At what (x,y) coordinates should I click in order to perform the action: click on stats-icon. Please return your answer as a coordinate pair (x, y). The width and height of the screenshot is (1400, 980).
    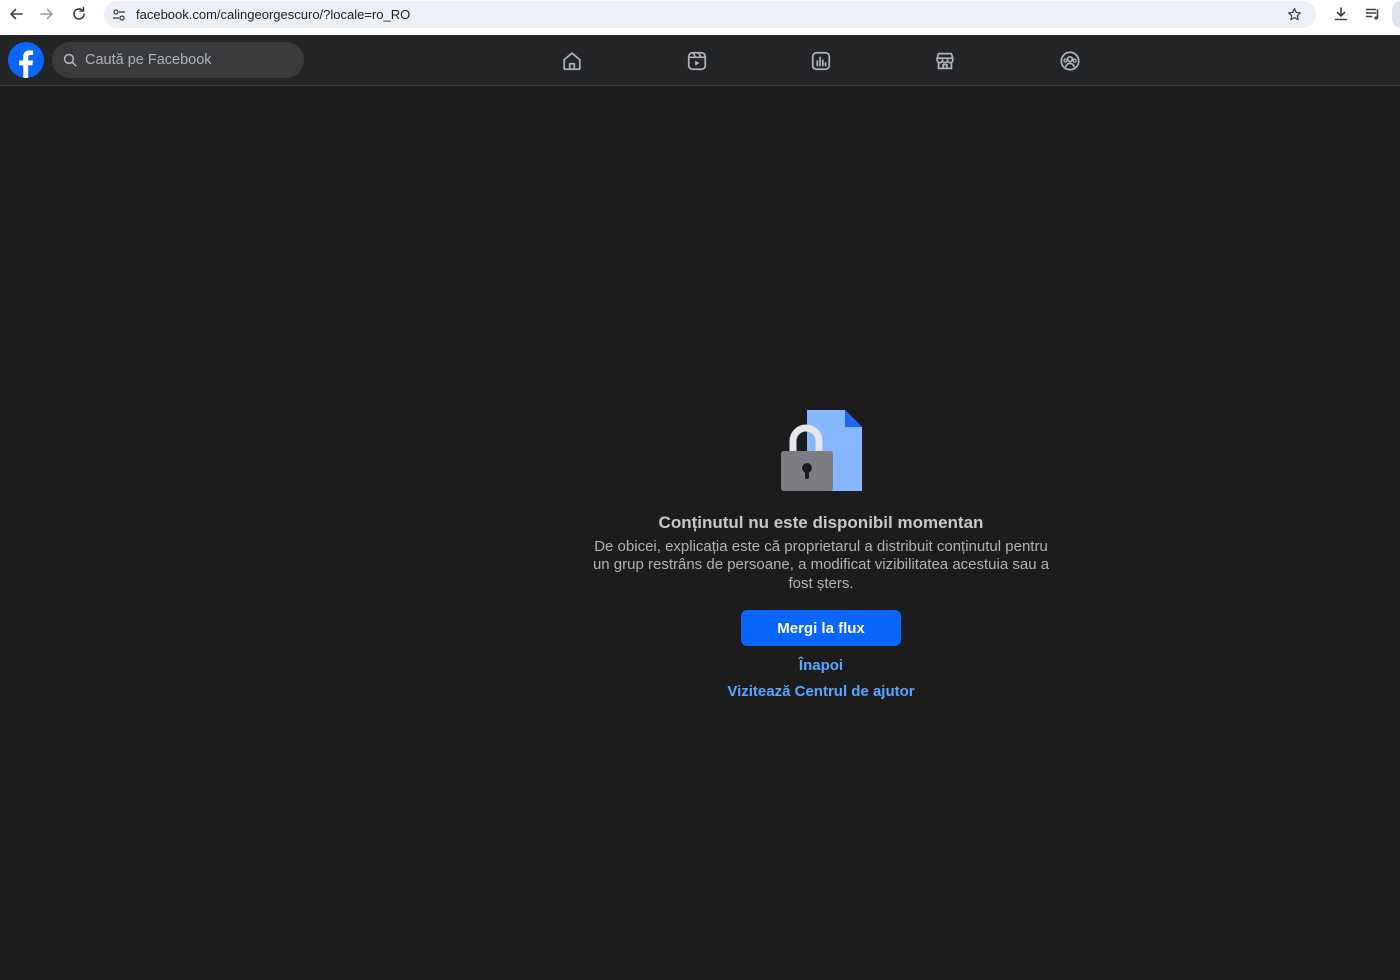
    Looking at the image, I should click on (821, 60).